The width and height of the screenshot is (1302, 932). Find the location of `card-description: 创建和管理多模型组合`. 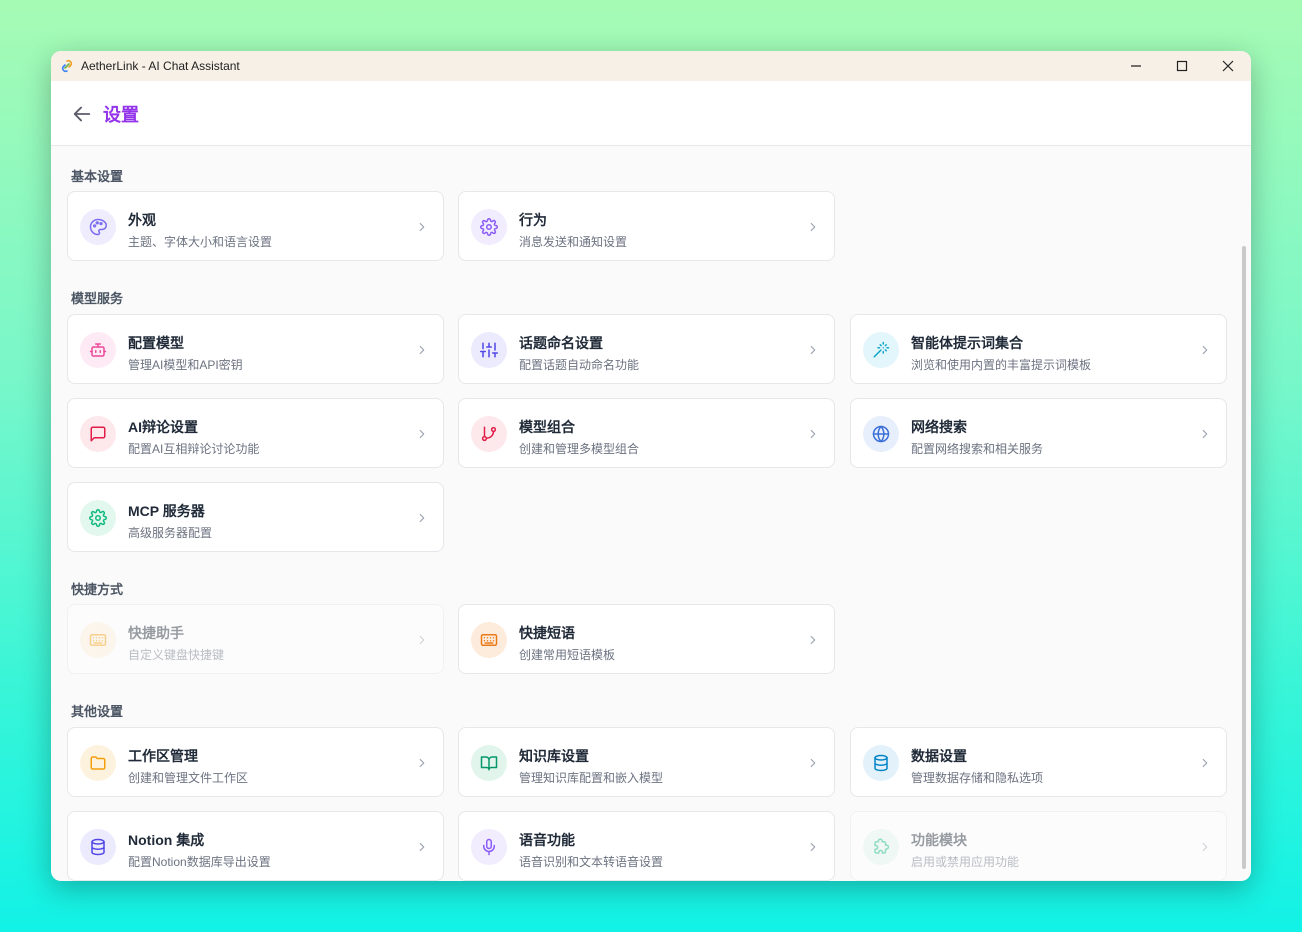

card-description: 创建和管理多模型组合 is located at coordinates (579, 449).